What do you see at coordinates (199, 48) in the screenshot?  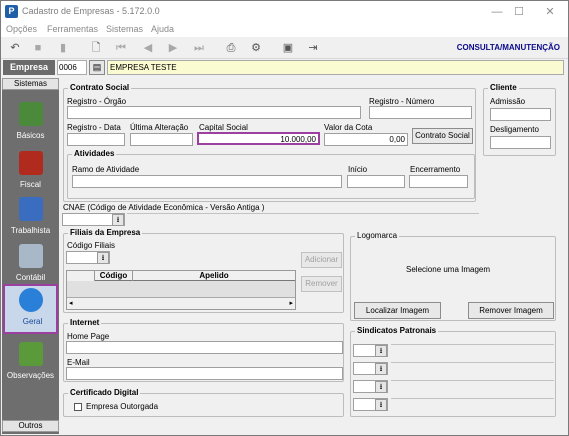 I see `last-record-icon: ⏭` at bounding box center [199, 48].